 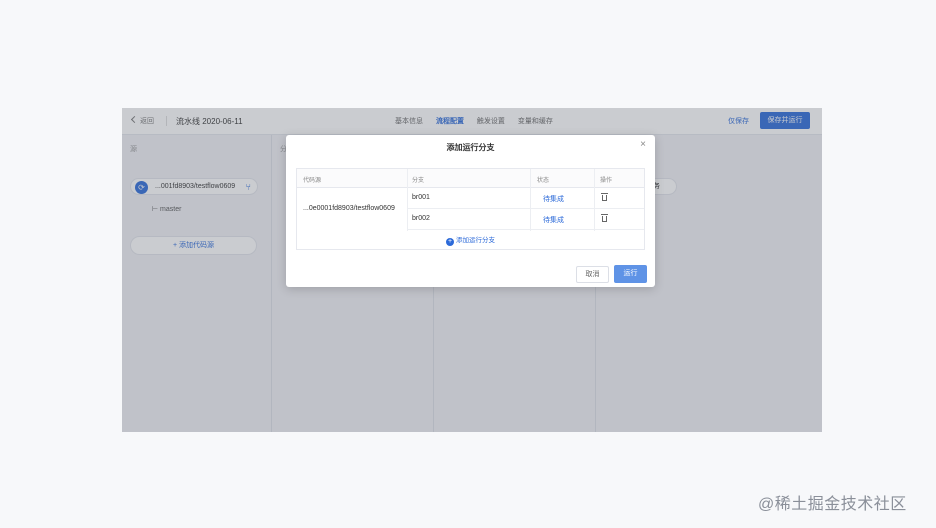 What do you see at coordinates (475, 240) in the screenshot?
I see `add-run-branch-label: 添加运行分支` at bounding box center [475, 240].